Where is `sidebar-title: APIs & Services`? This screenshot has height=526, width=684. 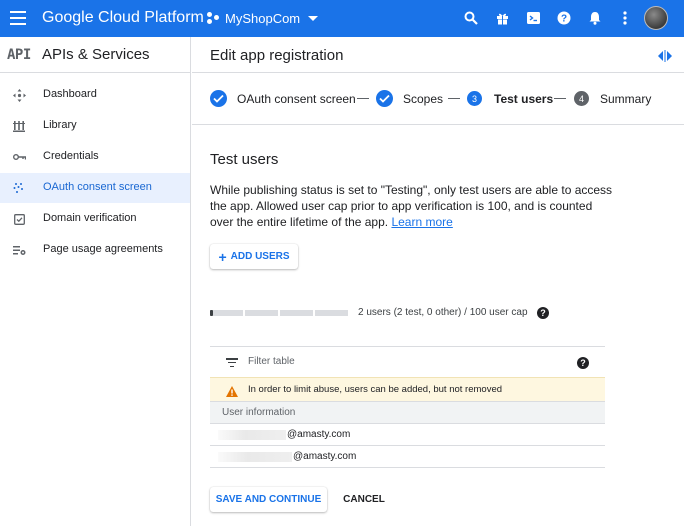
sidebar-title: APIs & Services is located at coordinates (96, 54).